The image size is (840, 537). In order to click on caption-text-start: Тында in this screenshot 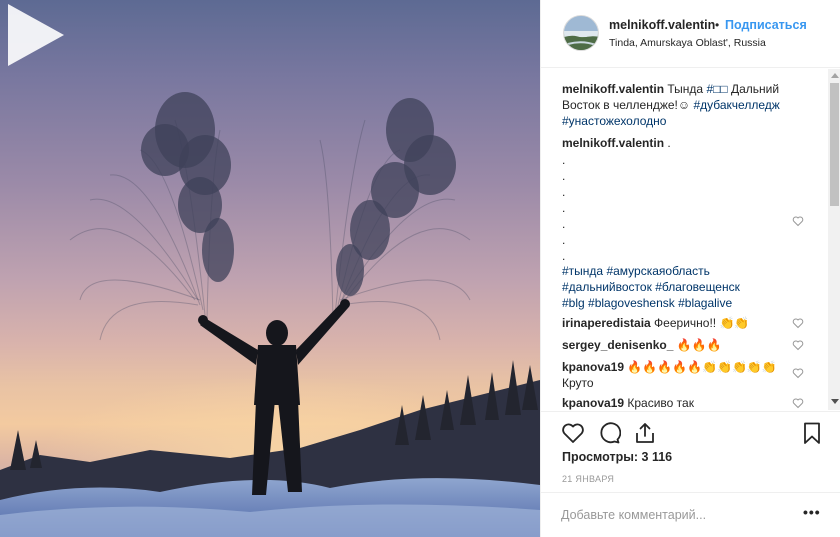, I will do `click(685, 89)`.